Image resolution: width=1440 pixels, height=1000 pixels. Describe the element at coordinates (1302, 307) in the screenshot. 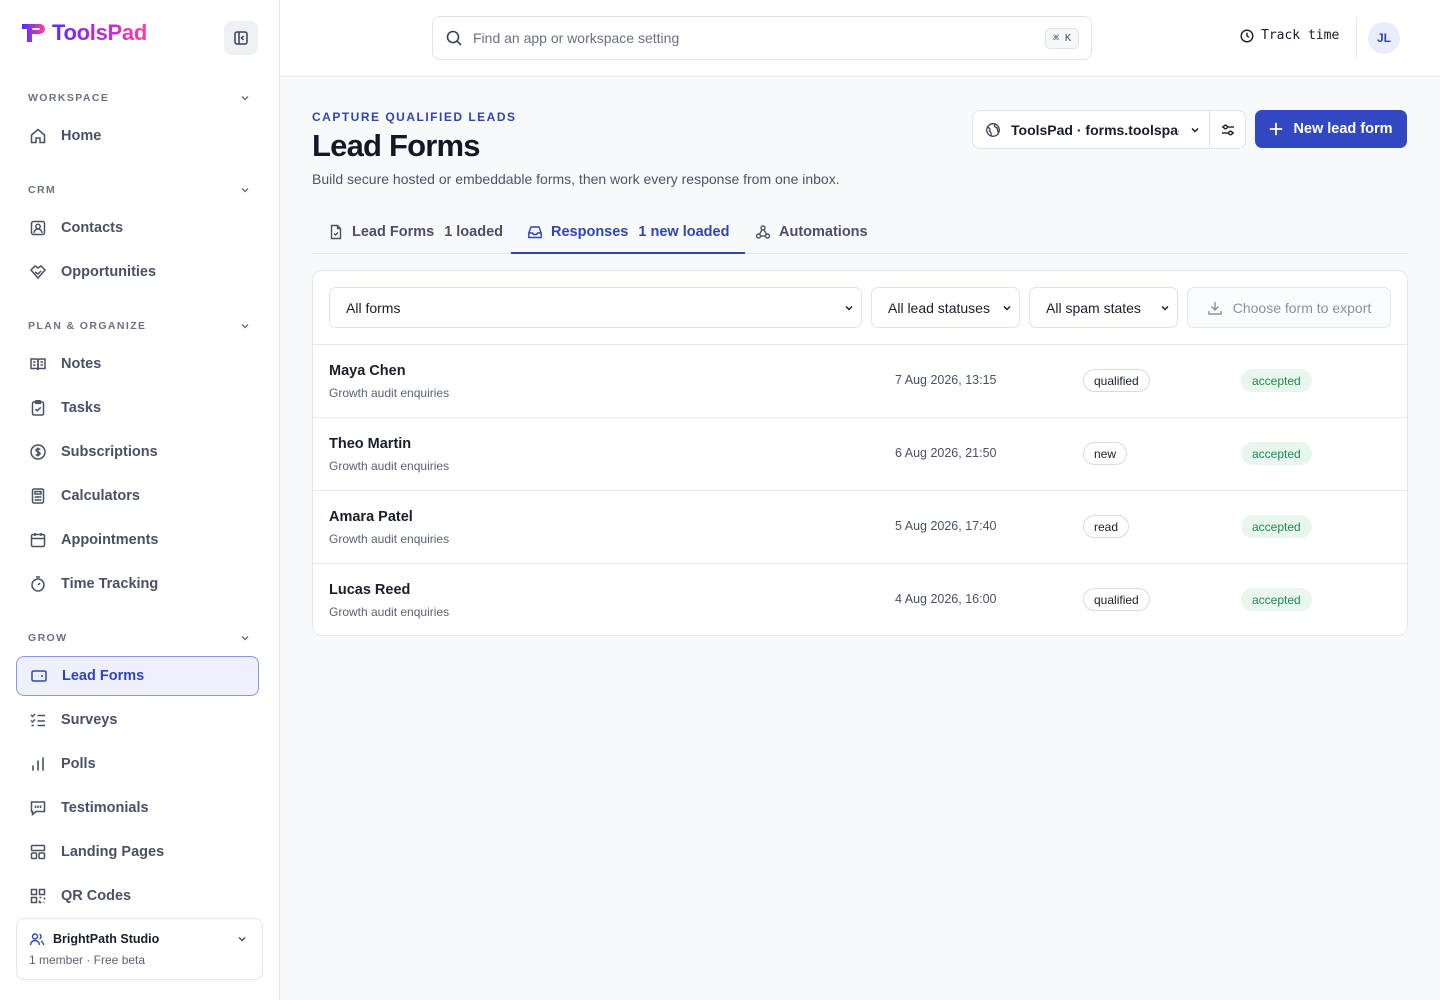

I see `export-label: Choose form to export` at that location.